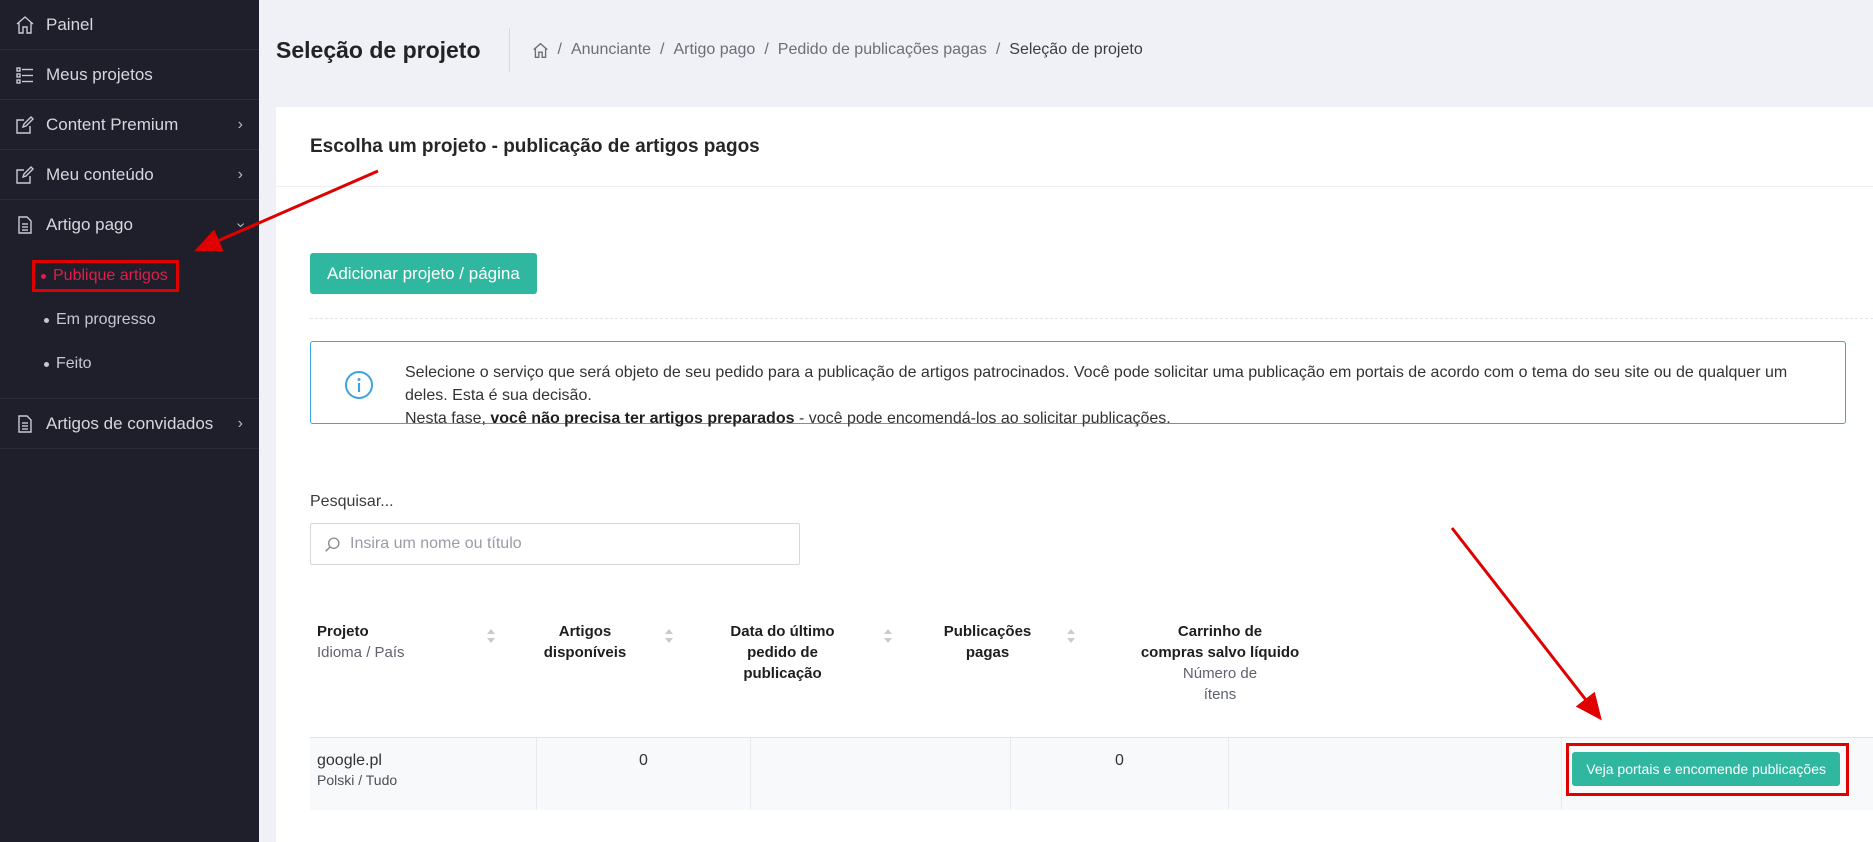  What do you see at coordinates (882, 50) in the screenshot?
I see `breadcrumb-link: Pedido de publicações pagas` at bounding box center [882, 50].